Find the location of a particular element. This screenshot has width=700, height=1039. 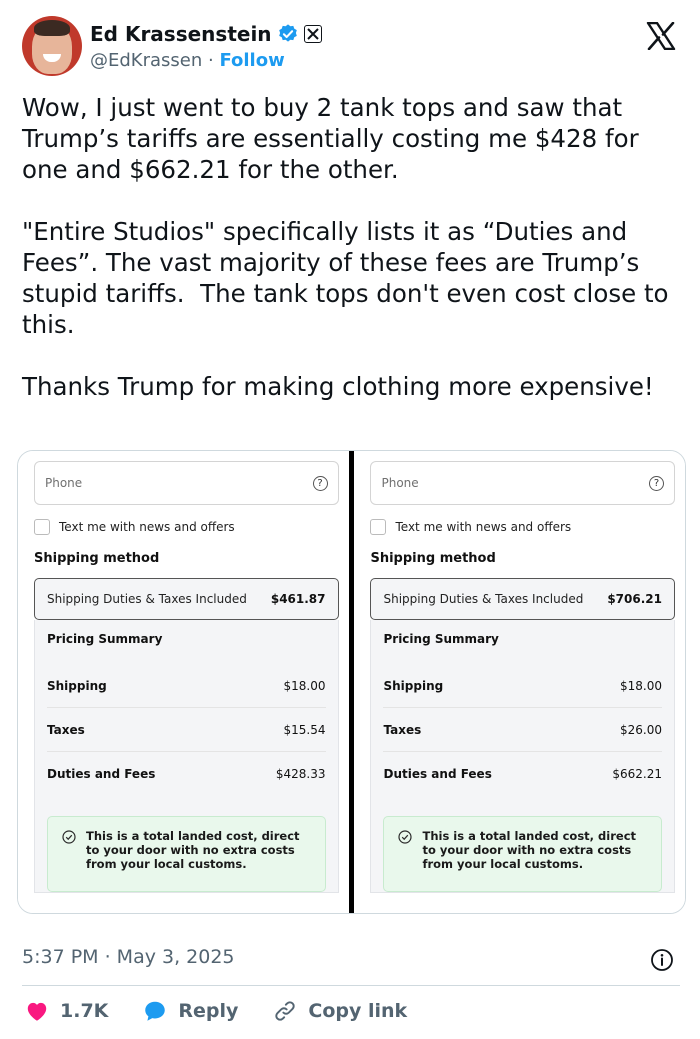

x-affiliate-badge-icon is located at coordinates (312, 34).